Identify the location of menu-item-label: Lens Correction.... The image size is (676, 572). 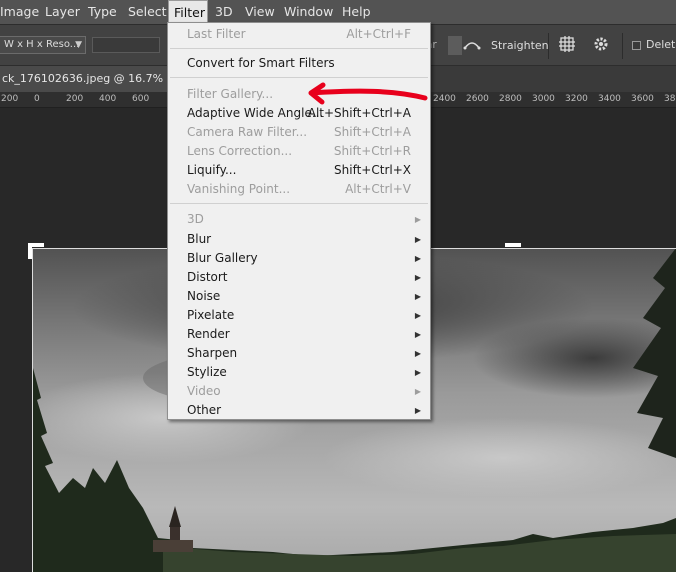
(240, 151).